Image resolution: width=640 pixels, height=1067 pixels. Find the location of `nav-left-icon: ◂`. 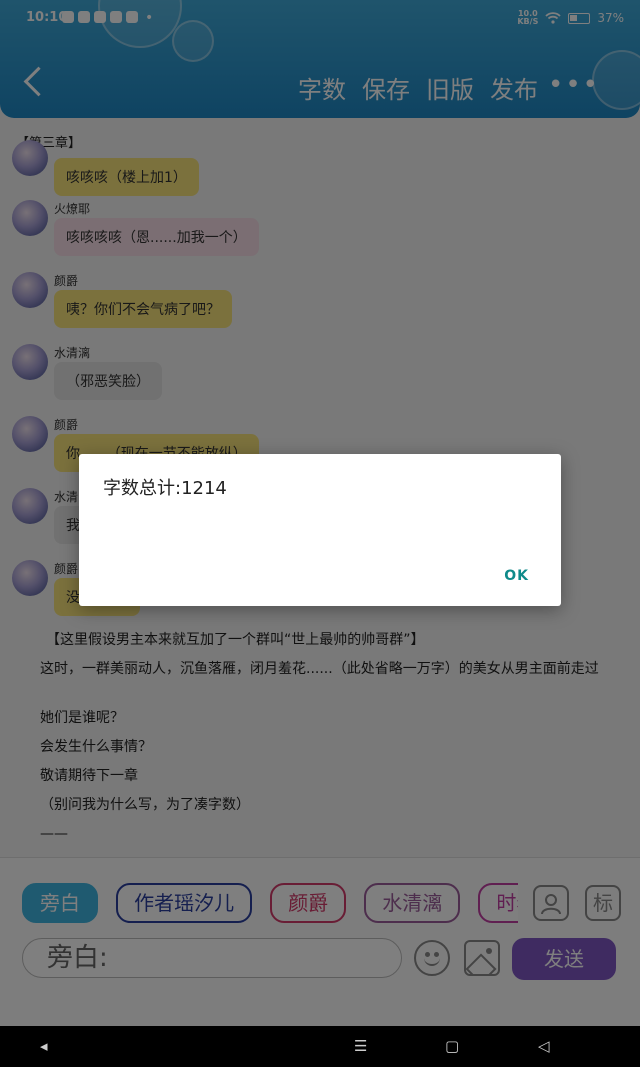

nav-left-icon: ◂ is located at coordinates (44, 1046).